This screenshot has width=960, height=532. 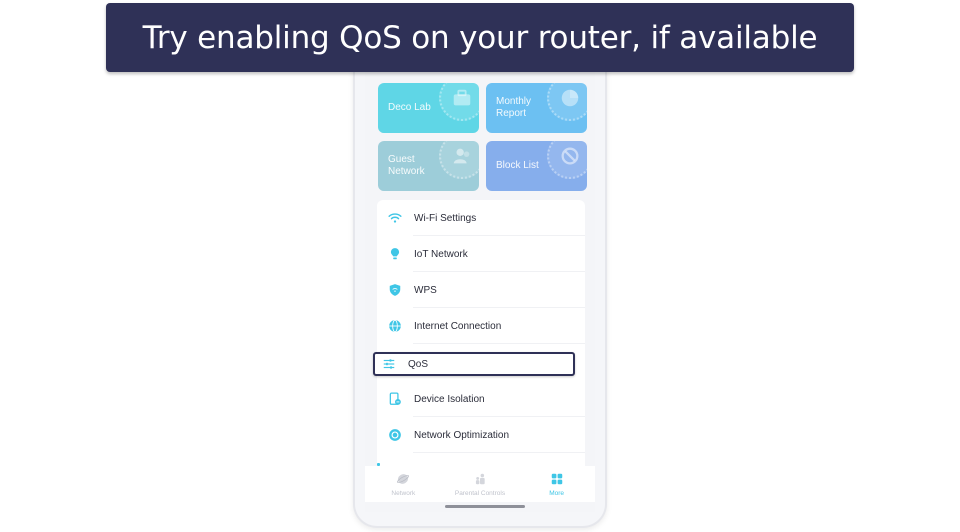 What do you see at coordinates (449, 399) in the screenshot?
I see `menu-item-label: Device Isolation` at bounding box center [449, 399].